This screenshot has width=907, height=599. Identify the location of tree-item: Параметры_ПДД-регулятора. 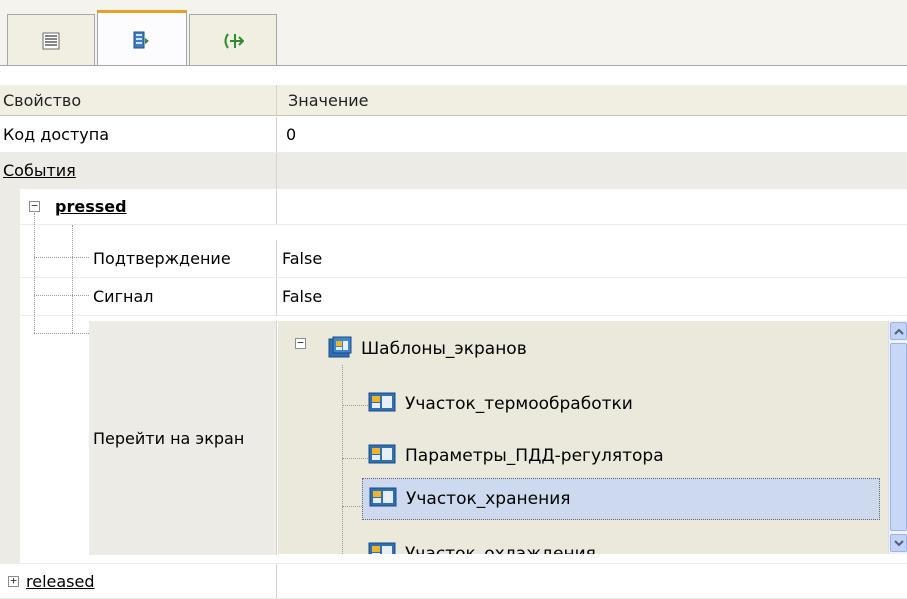
(516, 456).